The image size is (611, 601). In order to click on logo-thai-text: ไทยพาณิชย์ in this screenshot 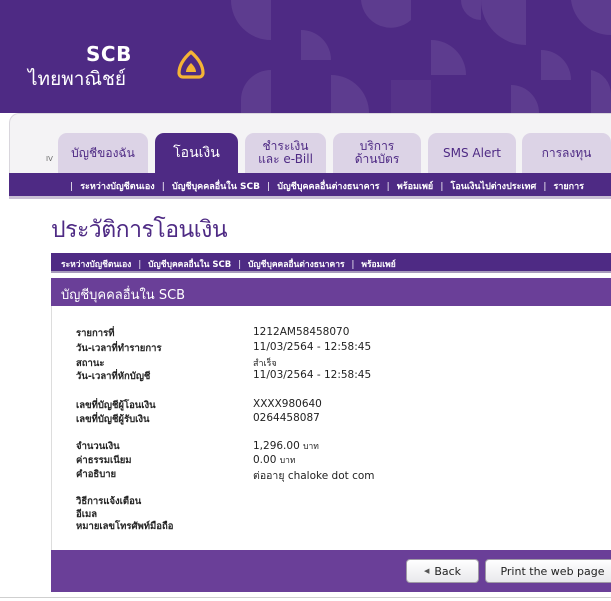, I will do `click(77, 79)`.